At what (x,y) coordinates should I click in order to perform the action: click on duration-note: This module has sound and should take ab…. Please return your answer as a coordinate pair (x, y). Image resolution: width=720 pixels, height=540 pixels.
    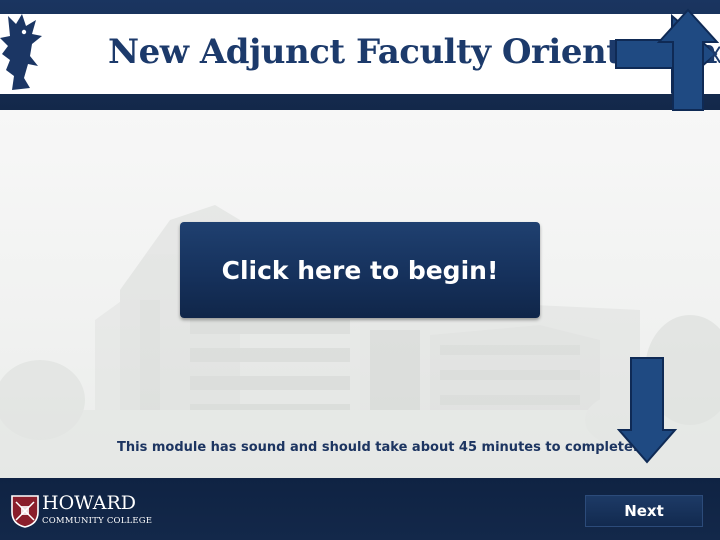
    Looking at the image, I should click on (377, 447).